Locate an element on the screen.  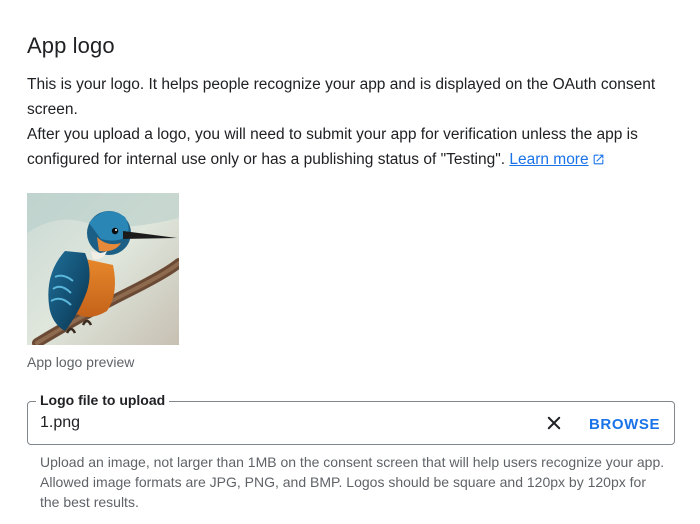
app-logo-preview-image is located at coordinates (103, 269).